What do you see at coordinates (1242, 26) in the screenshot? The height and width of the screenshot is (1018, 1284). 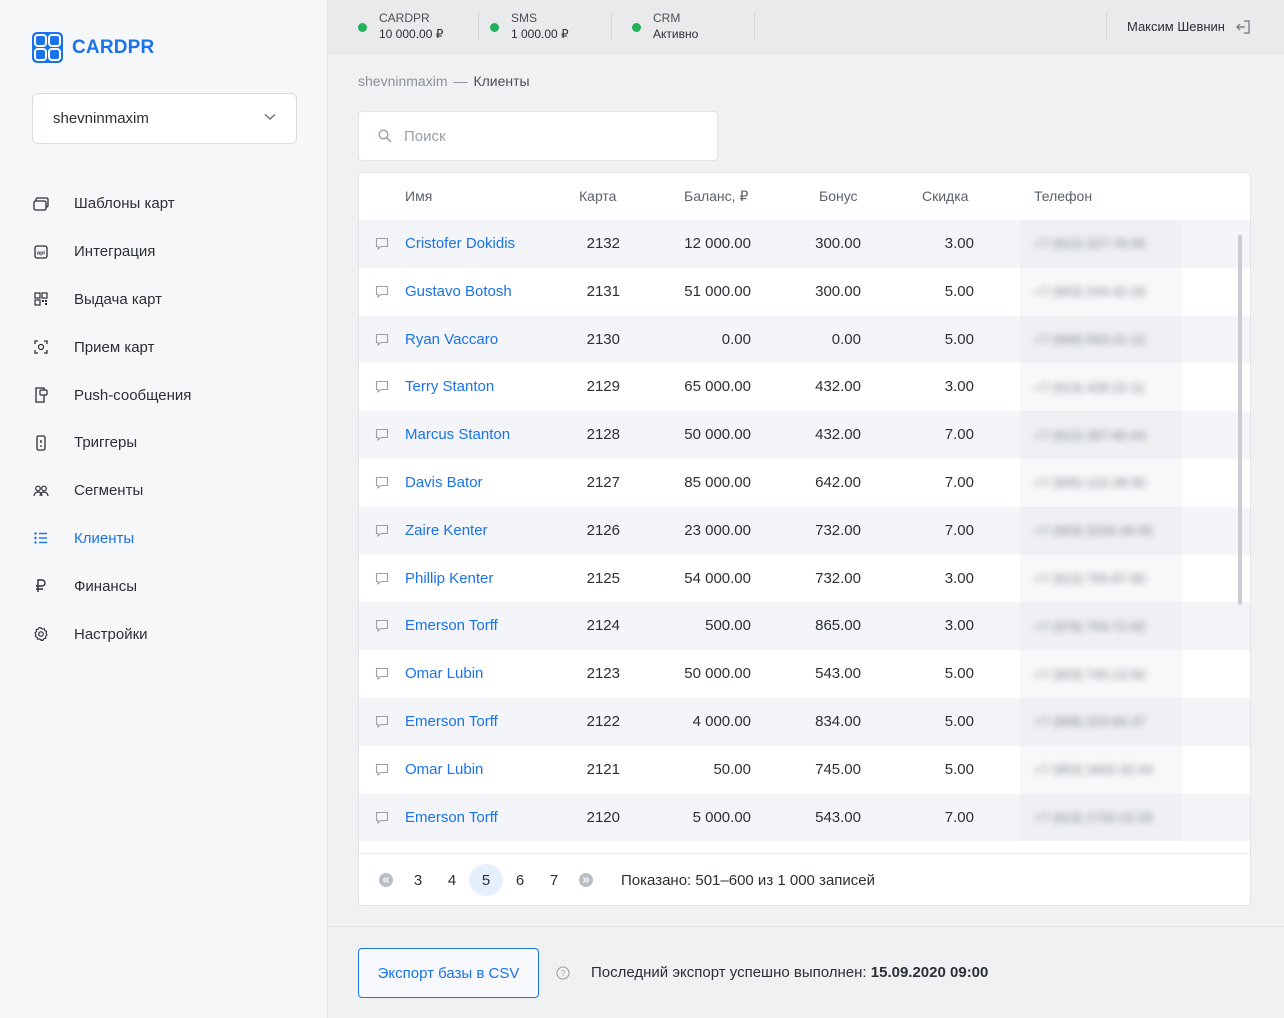 I see `logout-icon` at bounding box center [1242, 26].